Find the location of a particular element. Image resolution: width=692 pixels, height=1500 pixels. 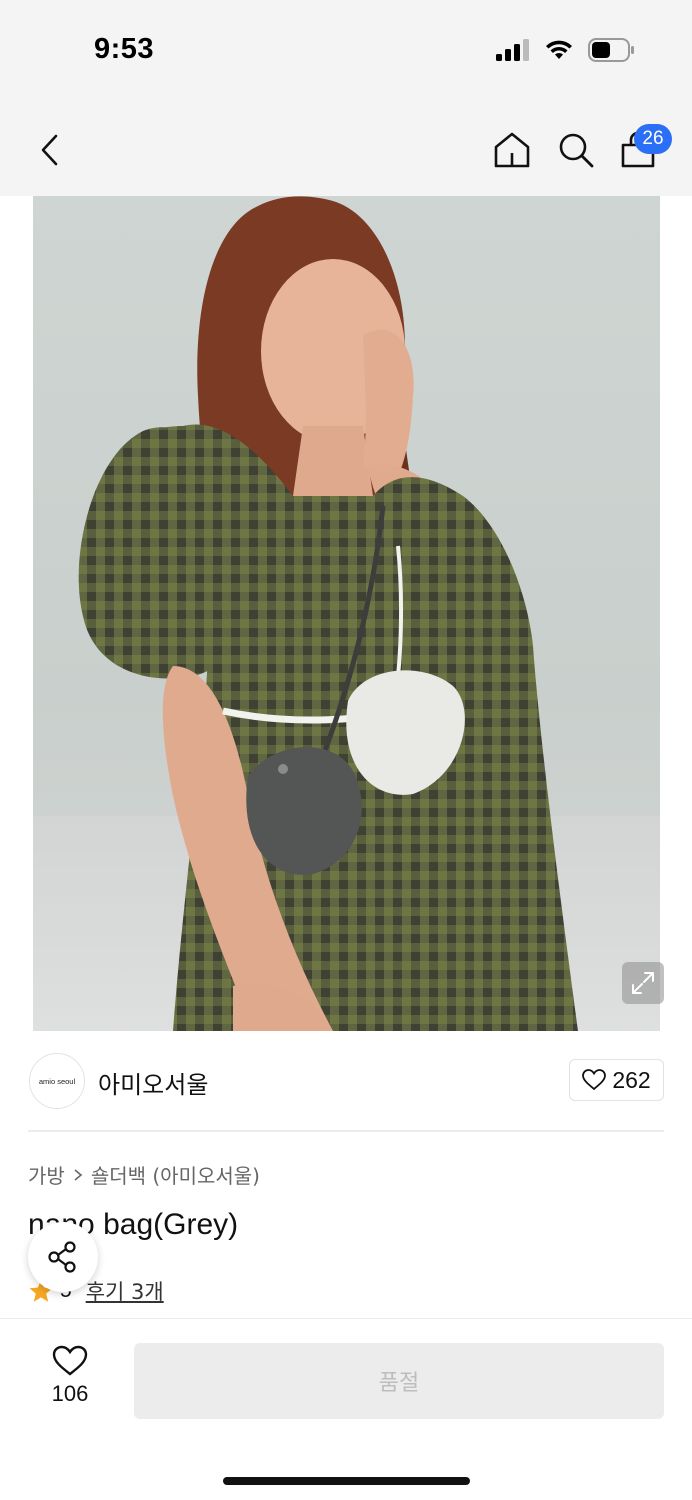

share-icon is located at coordinates (62, 1257).